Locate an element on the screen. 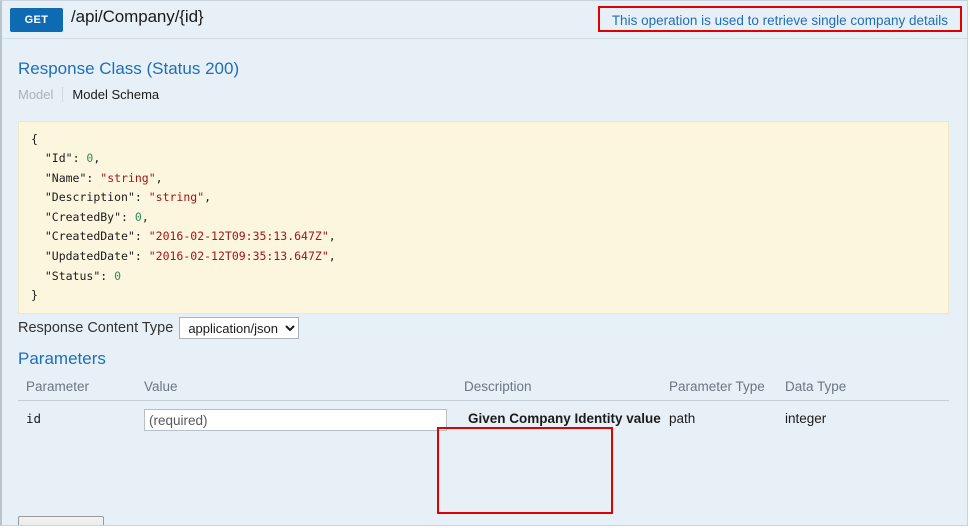 This screenshot has width=970, height=528. schema-value-createddate: "2016-02-12T09:35:13.647Z" is located at coordinates (238, 236).